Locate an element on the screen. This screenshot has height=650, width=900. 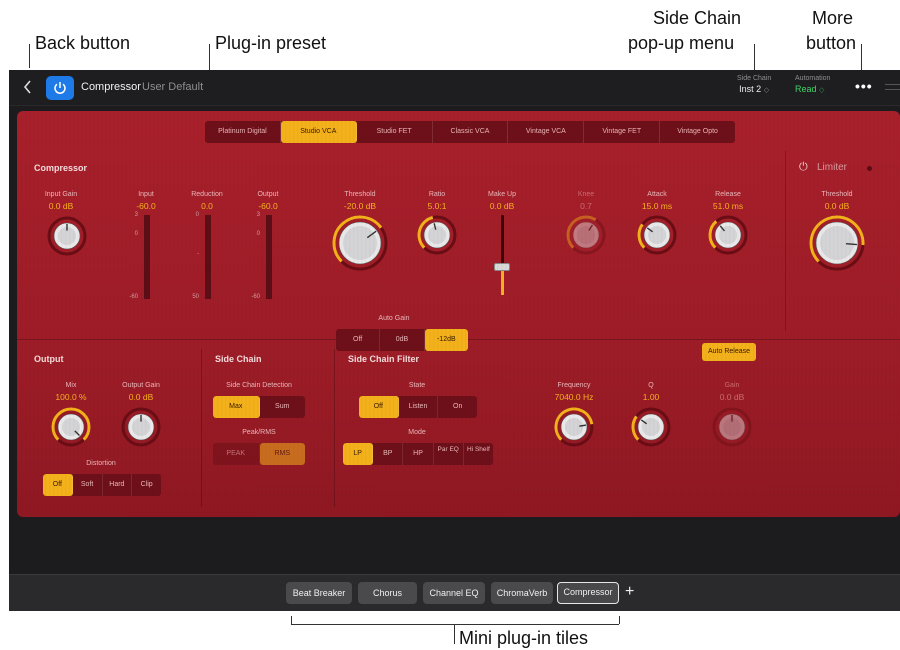
output-meter-label: Output is located at coordinates (268, 194).